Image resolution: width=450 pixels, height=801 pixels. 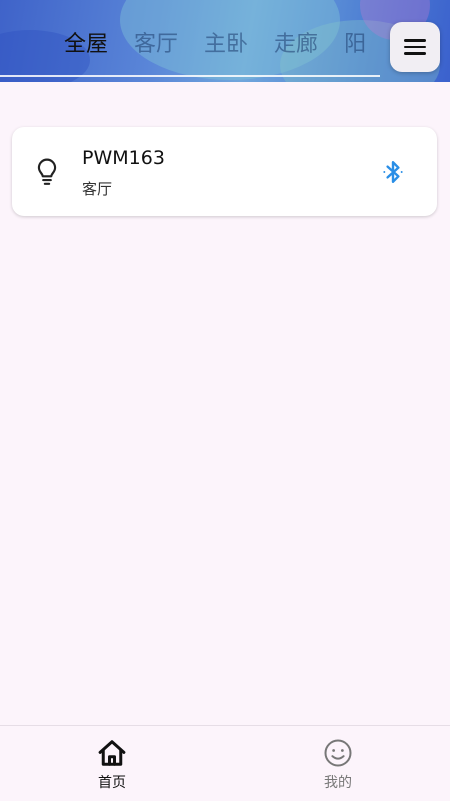 I want to click on nav-home-label: 首页, so click(x=112, y=783).